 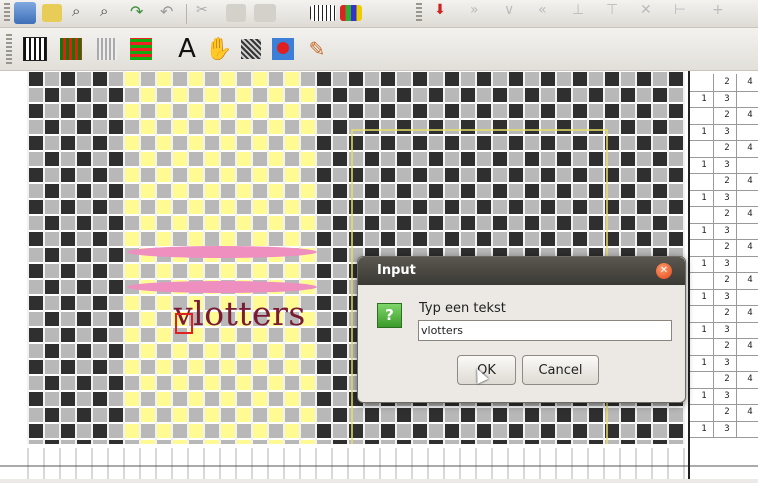 I want to click on dialog-title: Input, so click(x=396, y=270).